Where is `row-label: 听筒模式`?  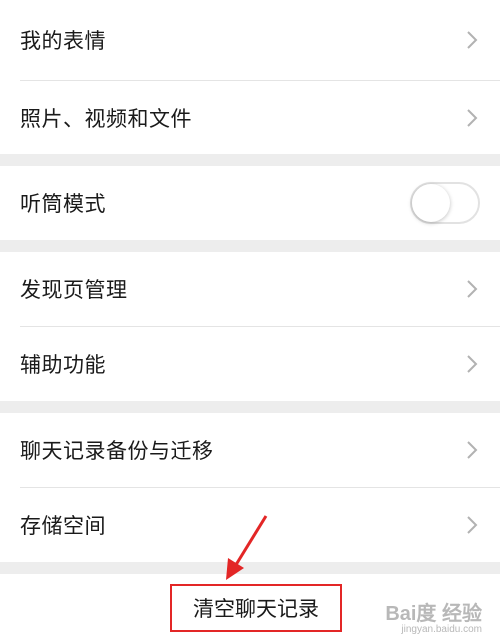 row-label: 听筒模式 is located at coordinates (63, 204).